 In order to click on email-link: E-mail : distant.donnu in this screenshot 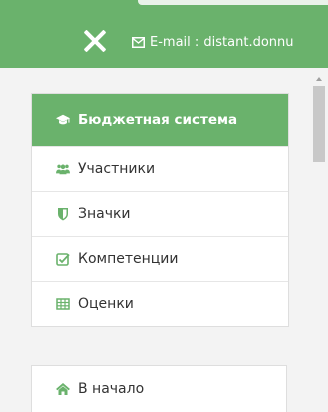, I will do `click(213, 42)`.